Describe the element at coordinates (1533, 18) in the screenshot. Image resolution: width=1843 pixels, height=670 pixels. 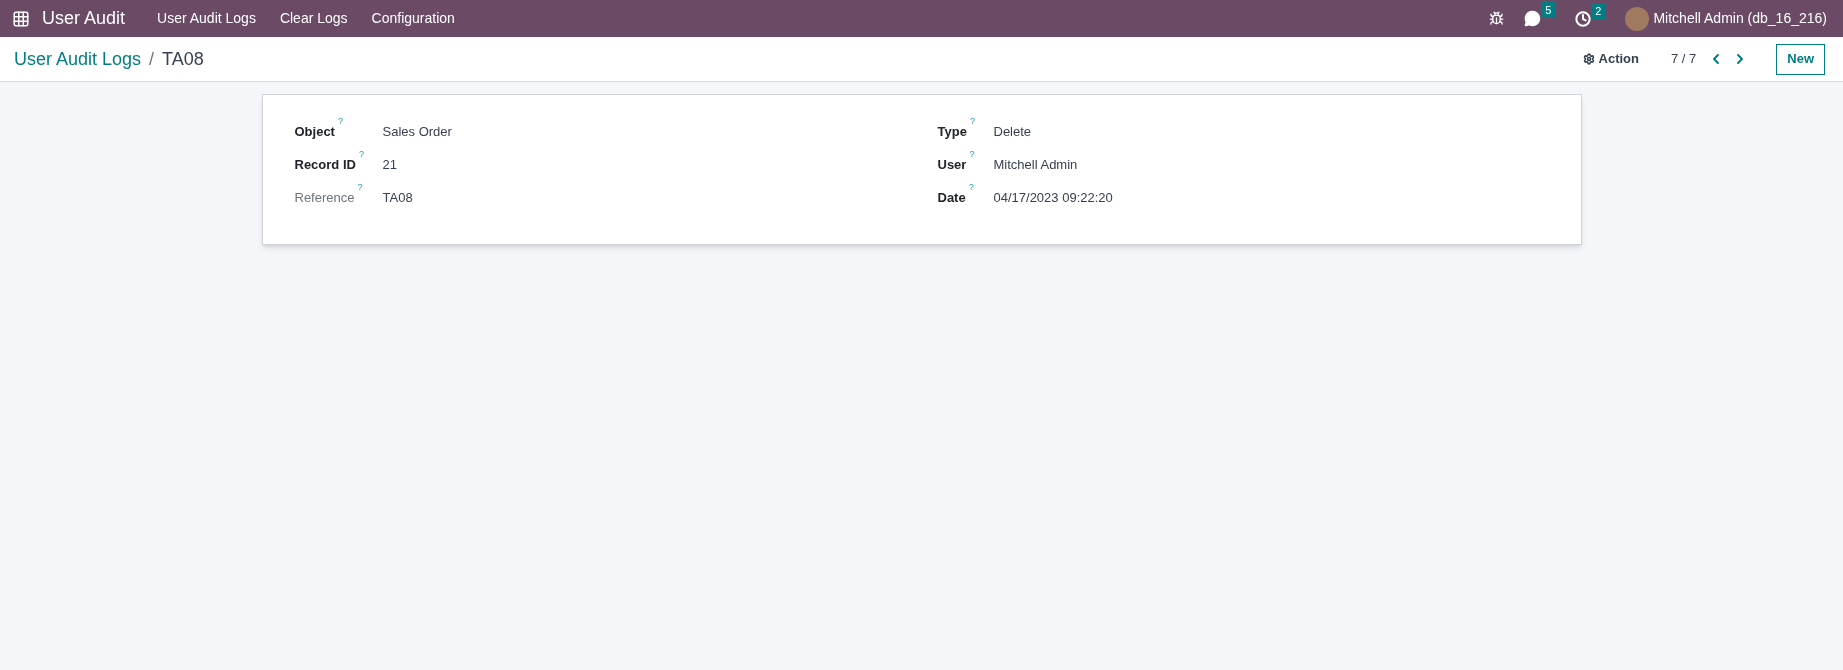
I see `chat-icon` at that location.